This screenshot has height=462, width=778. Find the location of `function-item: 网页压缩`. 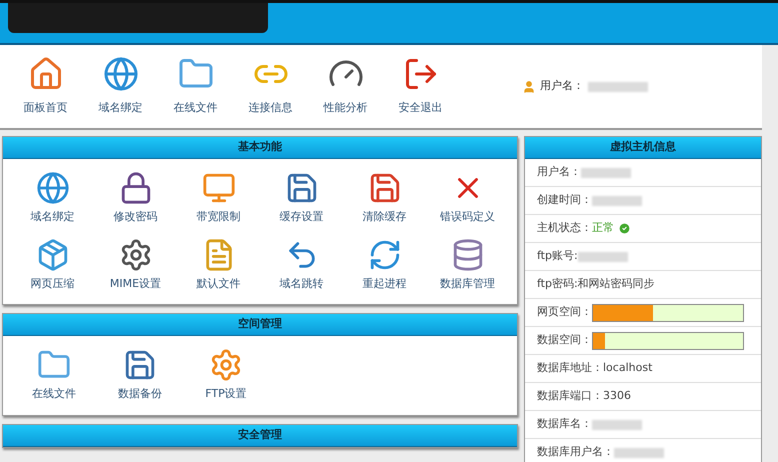

function-item: 网页压缩 is located at coordinates (53, 265).